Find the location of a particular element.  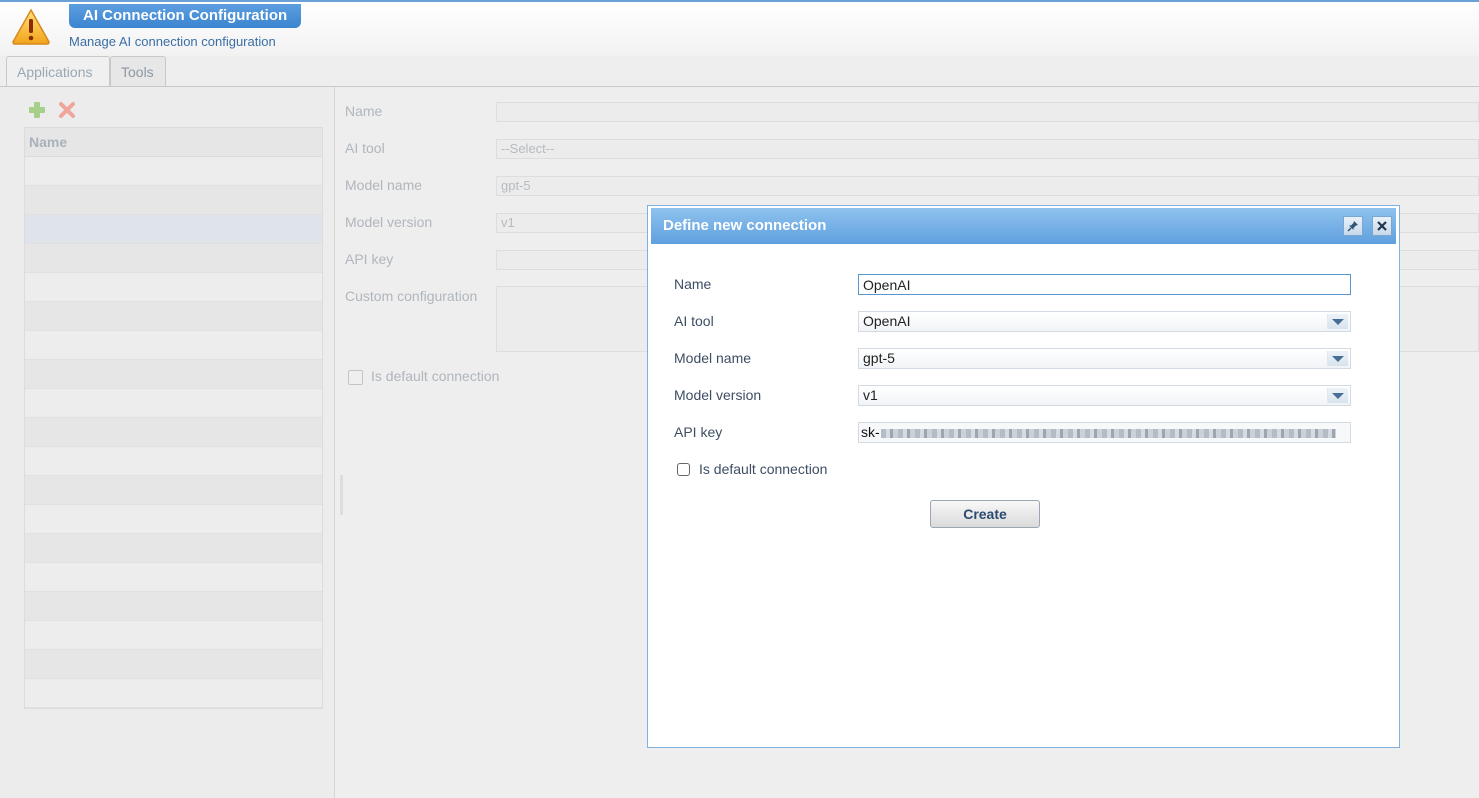

api-key-redacted is located at coordinates (1108, 433).